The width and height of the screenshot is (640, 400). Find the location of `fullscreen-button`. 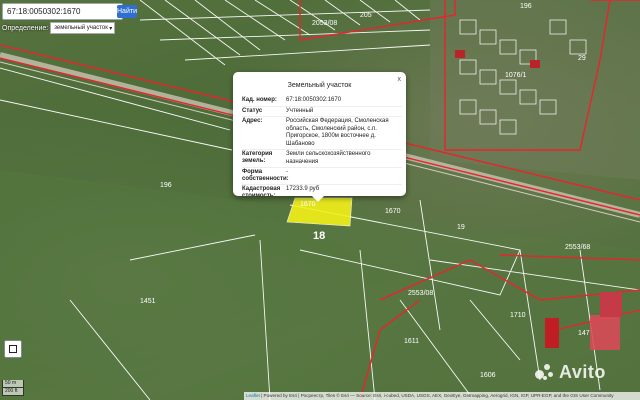

fullscreen-button is located at coordinates (13, 349).